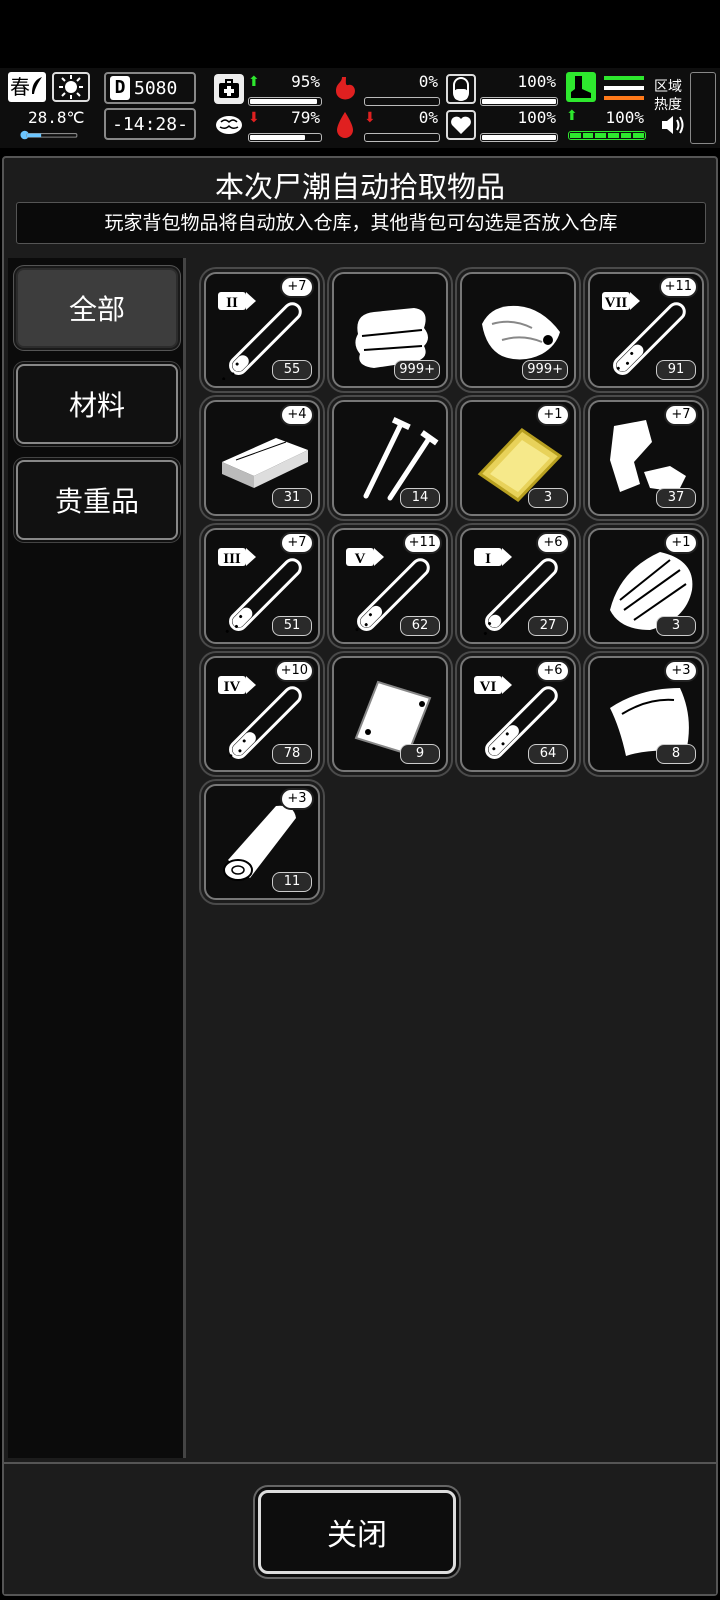  I want to click on item-slot: V +11 62, so click(390, 586).